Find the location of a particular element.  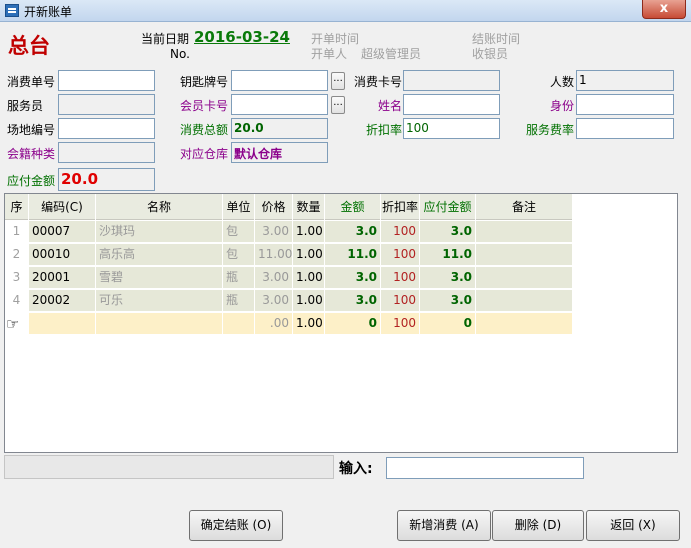

payable-value: 20.0 is located at coordinates (106, 179).